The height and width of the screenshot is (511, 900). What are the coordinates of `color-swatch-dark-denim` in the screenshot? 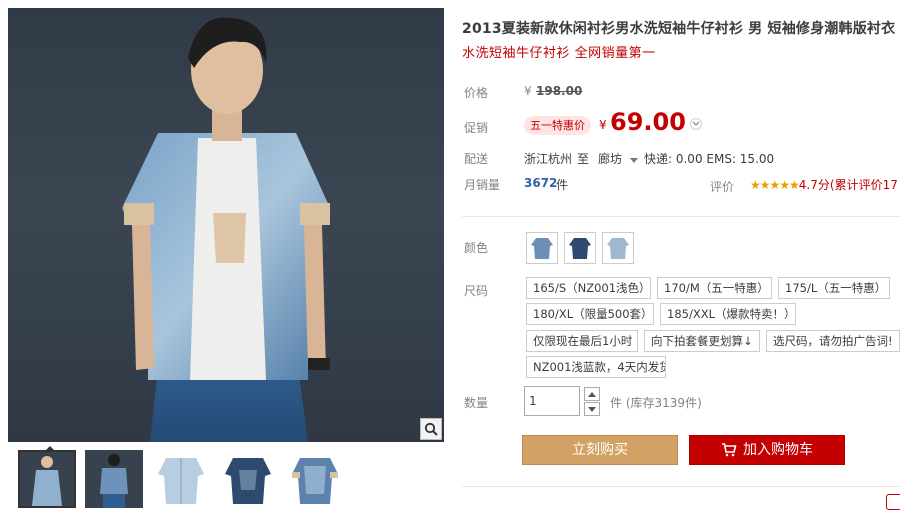 It's located at (580, 248).